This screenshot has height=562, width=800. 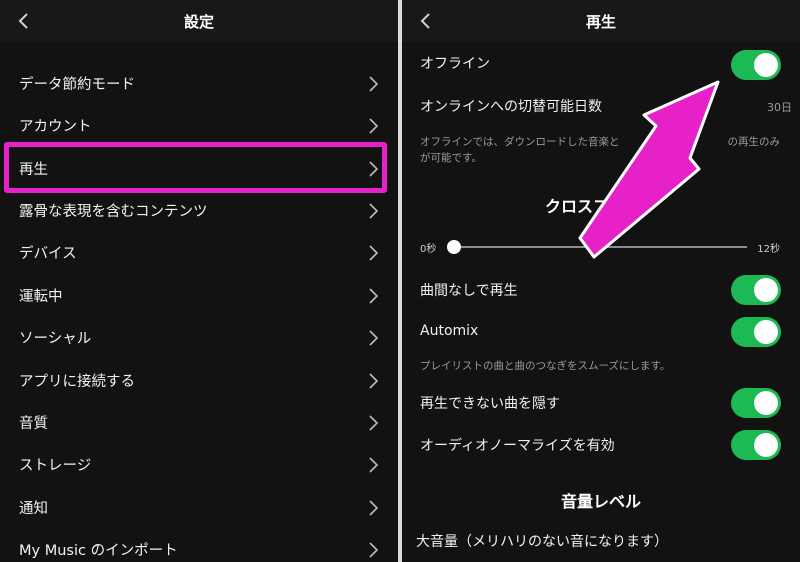 I want to click on menu-item-label: 露骨な表現を含むコンテンツ, so click(x=113, y=212).